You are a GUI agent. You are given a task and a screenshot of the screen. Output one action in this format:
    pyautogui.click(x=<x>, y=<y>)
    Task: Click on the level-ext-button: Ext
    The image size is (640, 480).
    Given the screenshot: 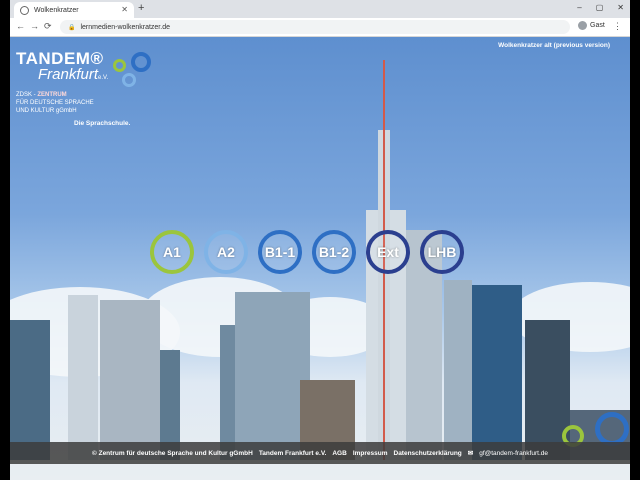 What is the action you would take?
    pyautogui.click(x=388, y=252)
    